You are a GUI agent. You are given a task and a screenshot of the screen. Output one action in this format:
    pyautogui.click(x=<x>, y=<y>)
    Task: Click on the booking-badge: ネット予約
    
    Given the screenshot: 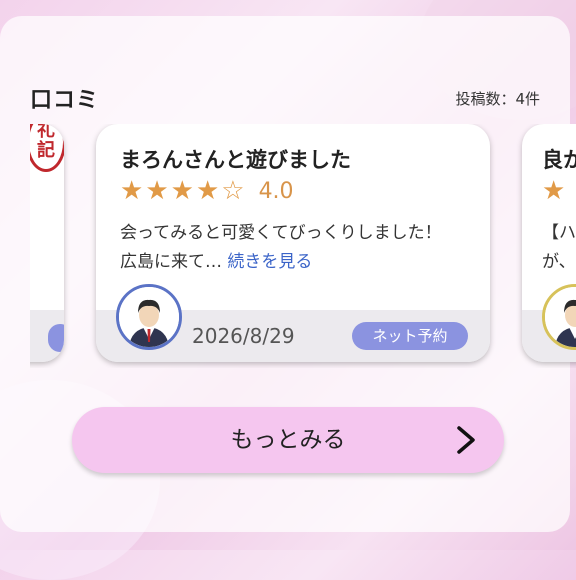 What is the action you would take?
    pyautogui.click(x=410, y=336)
    